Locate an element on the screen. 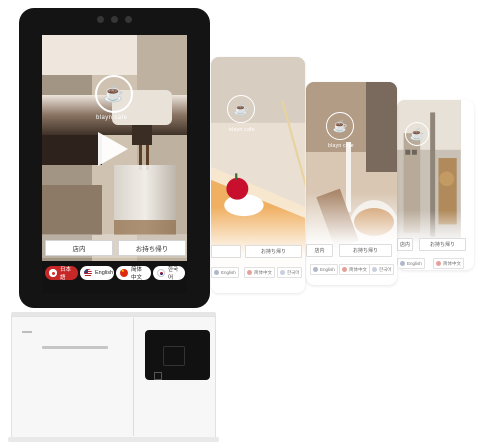 Image resolution: width=500 pixels, height=445 pixels. preview-3-lang-chinese: 简体中文 is located at coordinates (448, 263).